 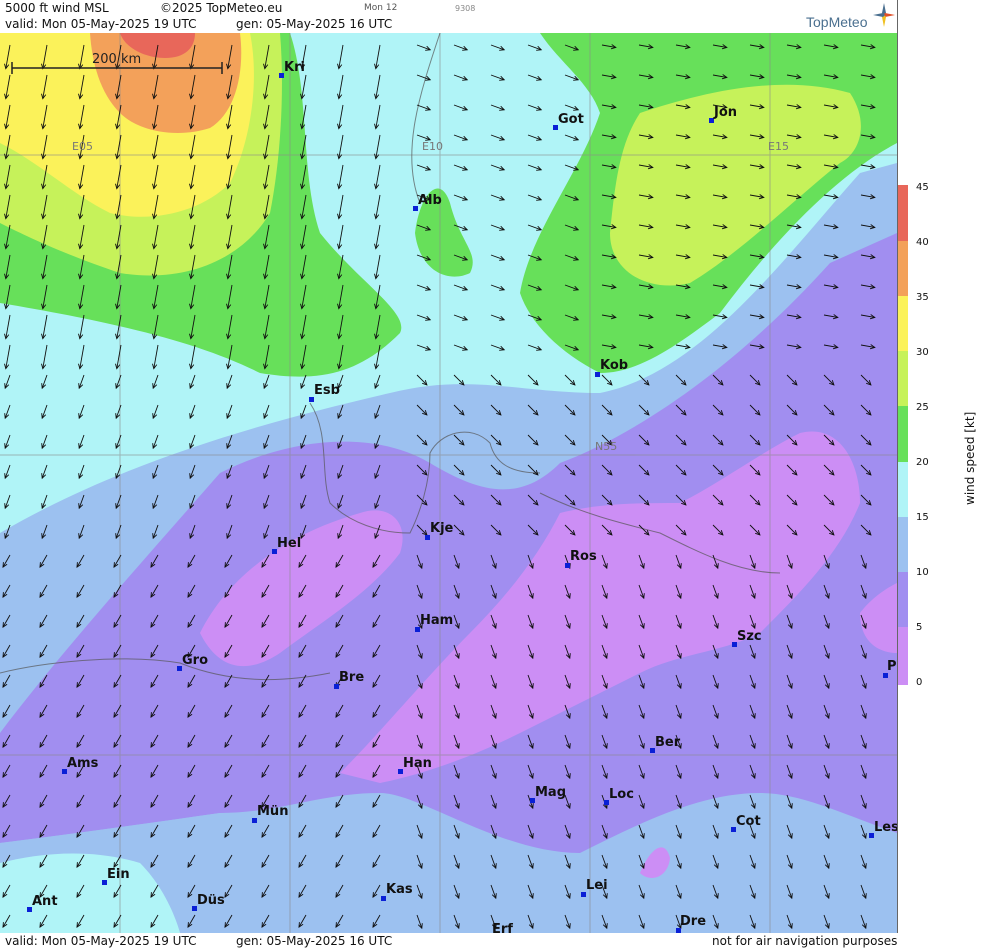 What do you see at coordinates (805, 941) in the screenshot?
I see `disclaimer-text: not for air navigation purposes` at bounding box center [805, 941].